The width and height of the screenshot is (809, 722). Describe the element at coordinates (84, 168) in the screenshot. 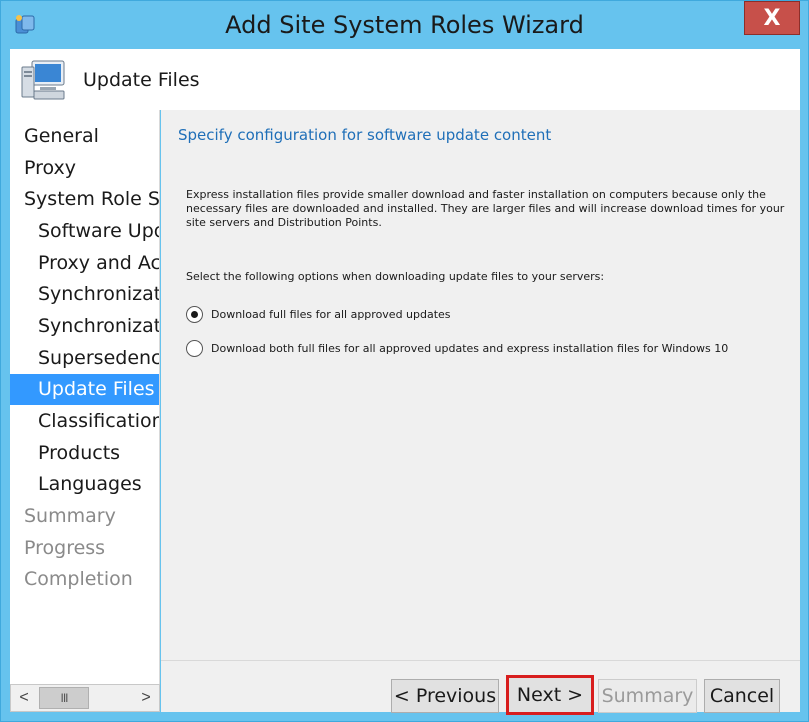

I see `nav-item-proxy: Proxy` at that location.